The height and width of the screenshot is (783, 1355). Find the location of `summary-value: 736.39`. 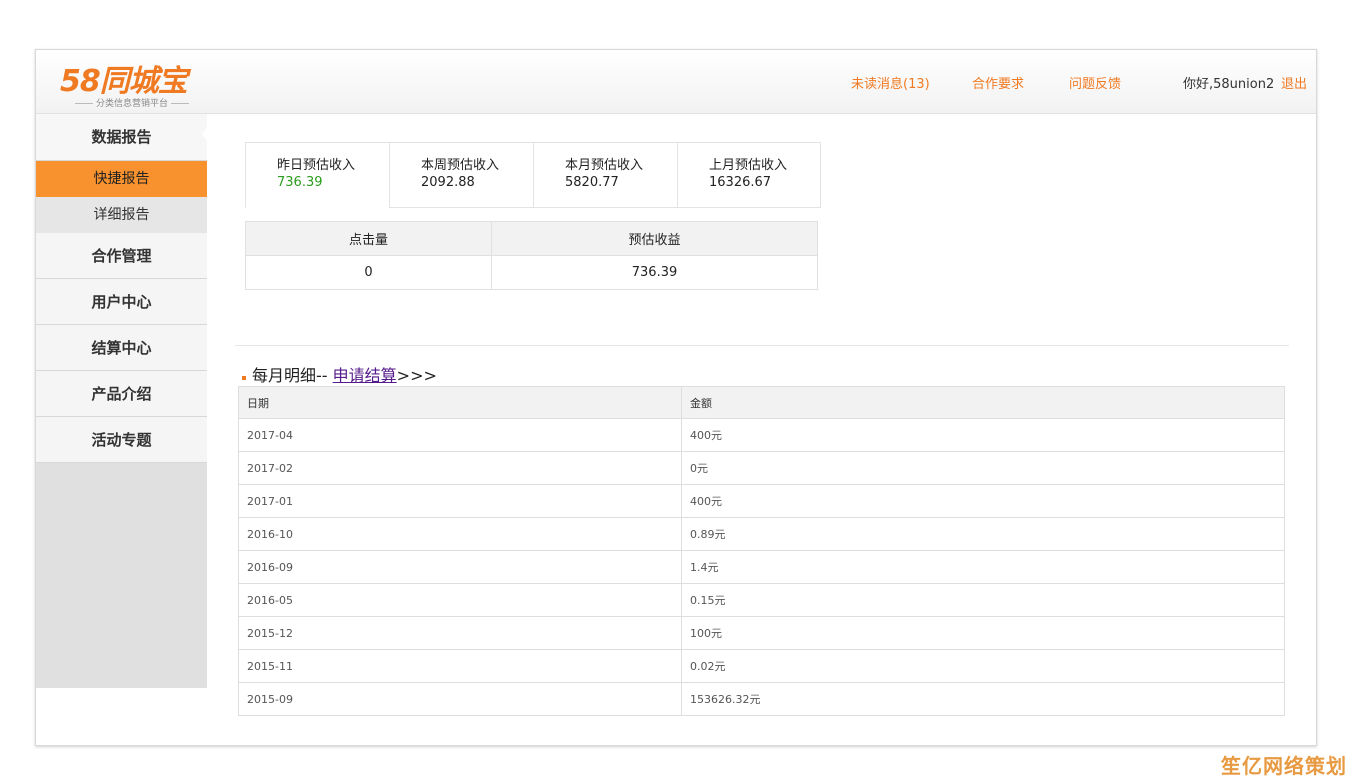

summary-value: 736.39 is located at coordinates (300, 182).